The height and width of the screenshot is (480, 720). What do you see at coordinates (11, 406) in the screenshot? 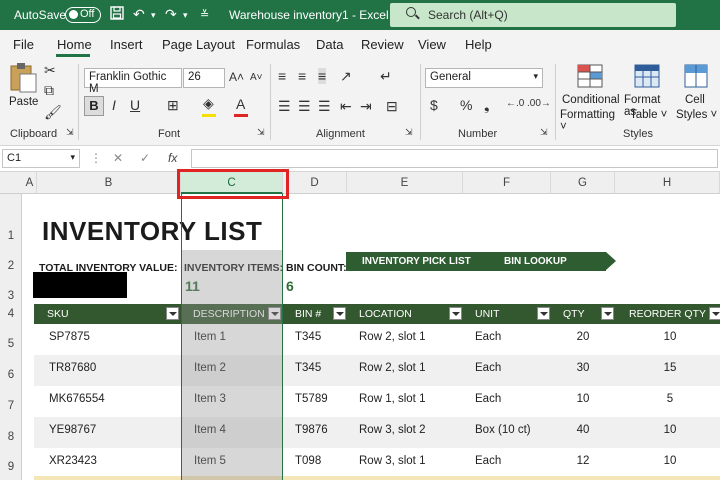
I see `row-header-7: 7` at bounding box center [11, 406].